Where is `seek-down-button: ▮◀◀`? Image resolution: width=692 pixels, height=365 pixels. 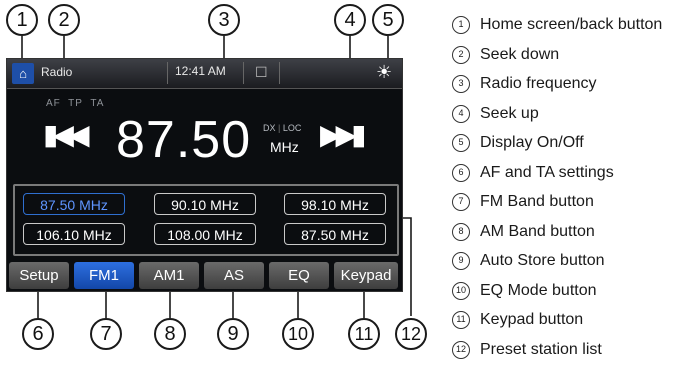 seek-down-button: ▮◀◀ is located at coordinates (66, 134).